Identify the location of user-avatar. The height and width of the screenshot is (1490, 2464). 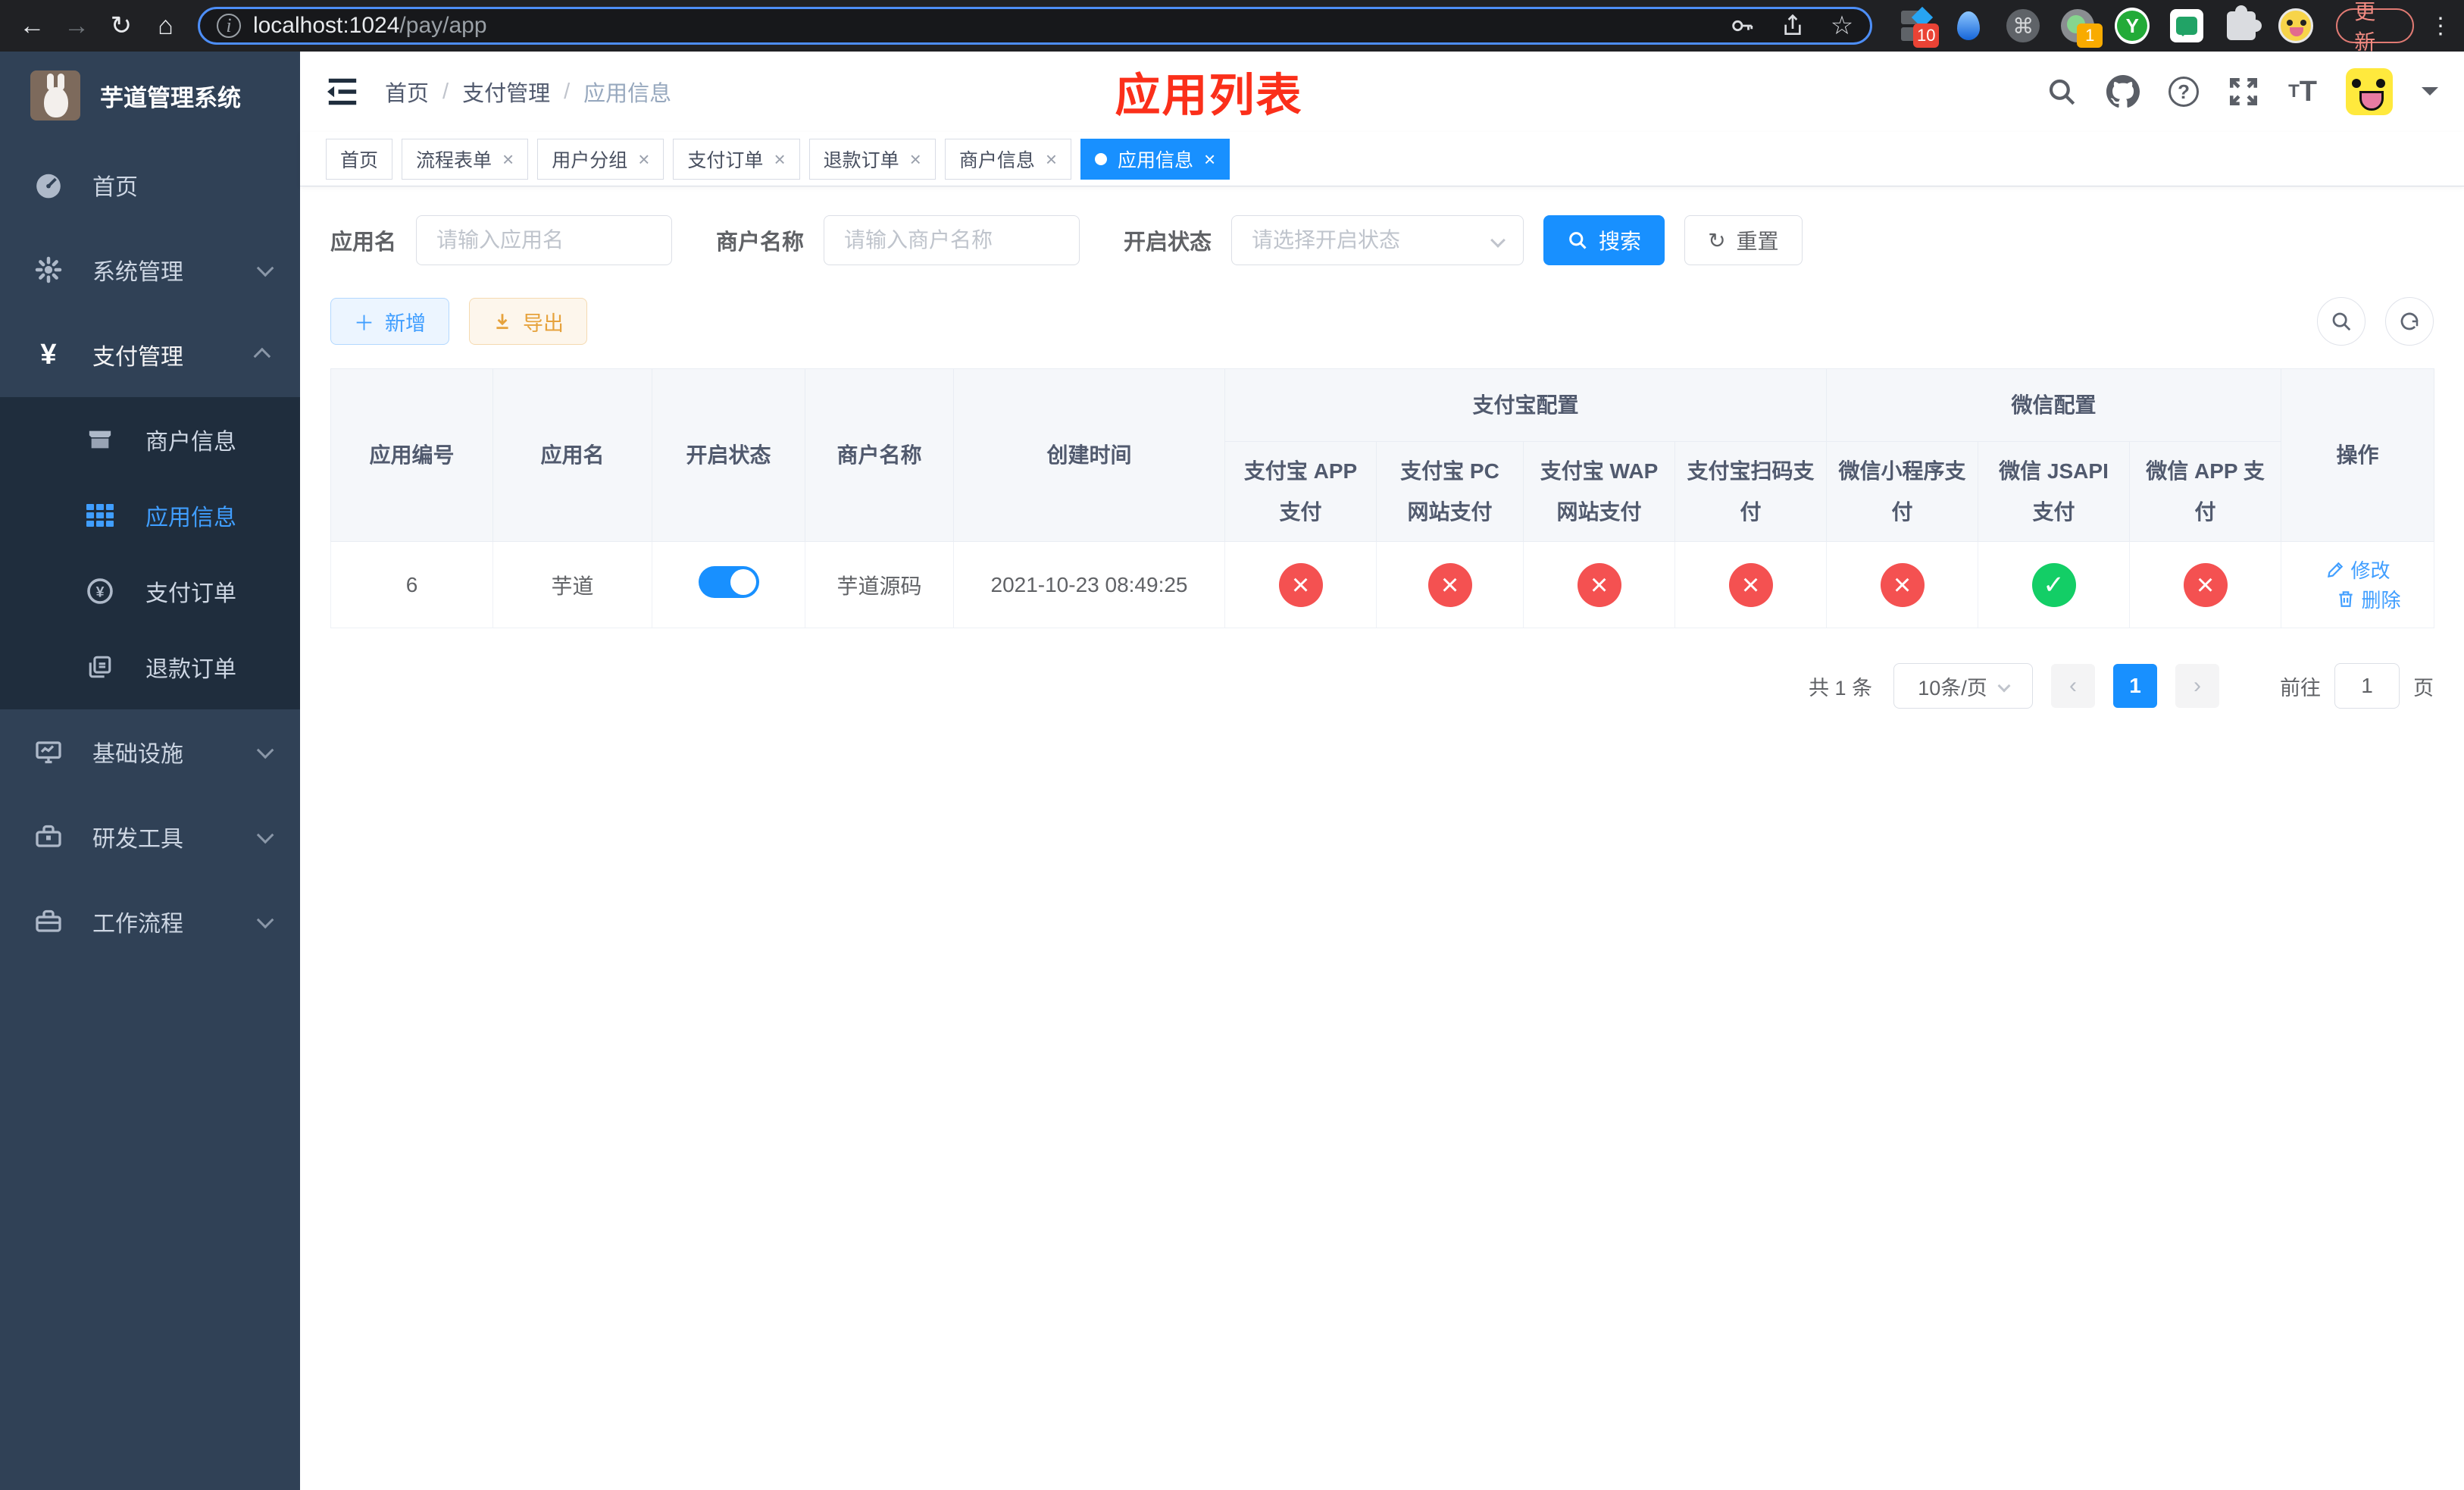
(2369, 91).